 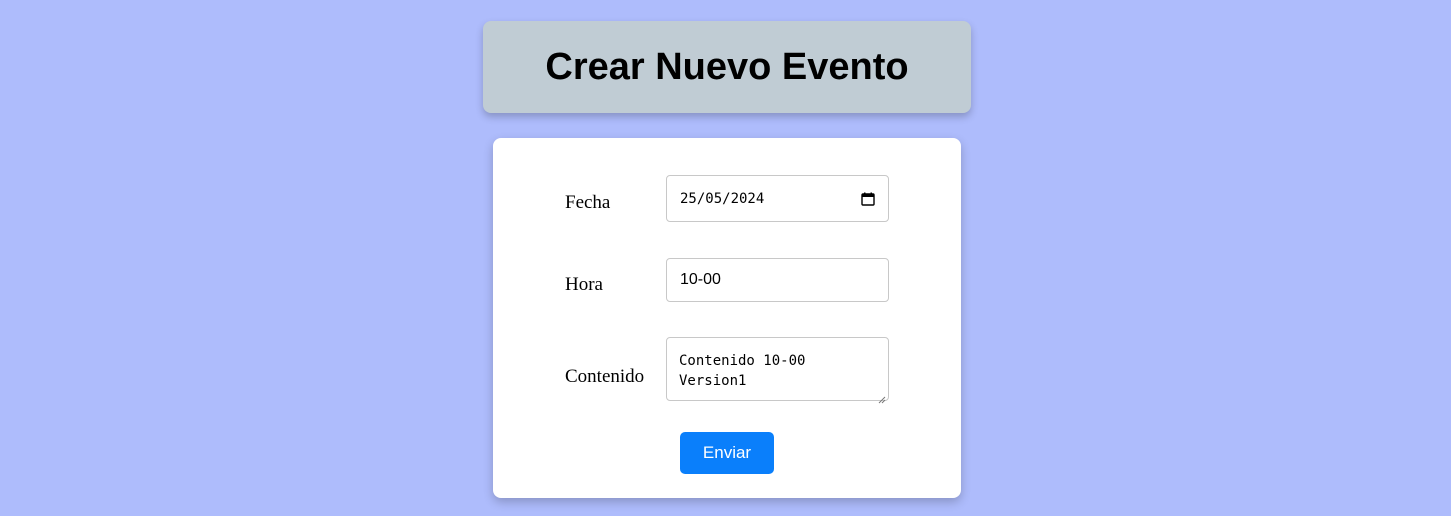 What do you see at coordinates (700, 279) in the screenshot?
I see `hora-value: 10-00` at bounding box center [700, 279].